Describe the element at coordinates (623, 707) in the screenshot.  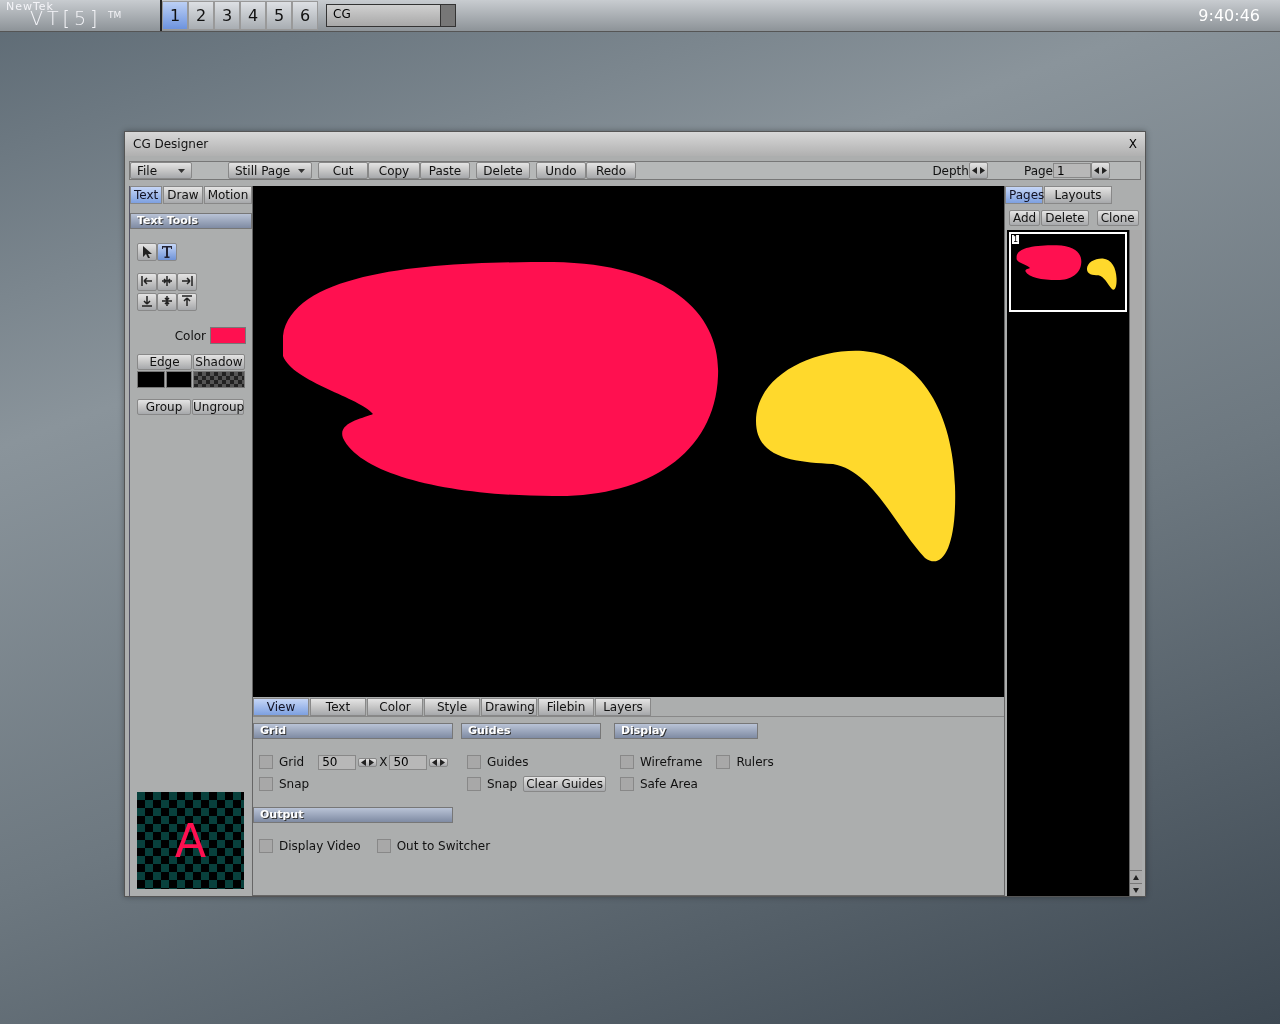
I see `panel-tab: Layers` at that location.